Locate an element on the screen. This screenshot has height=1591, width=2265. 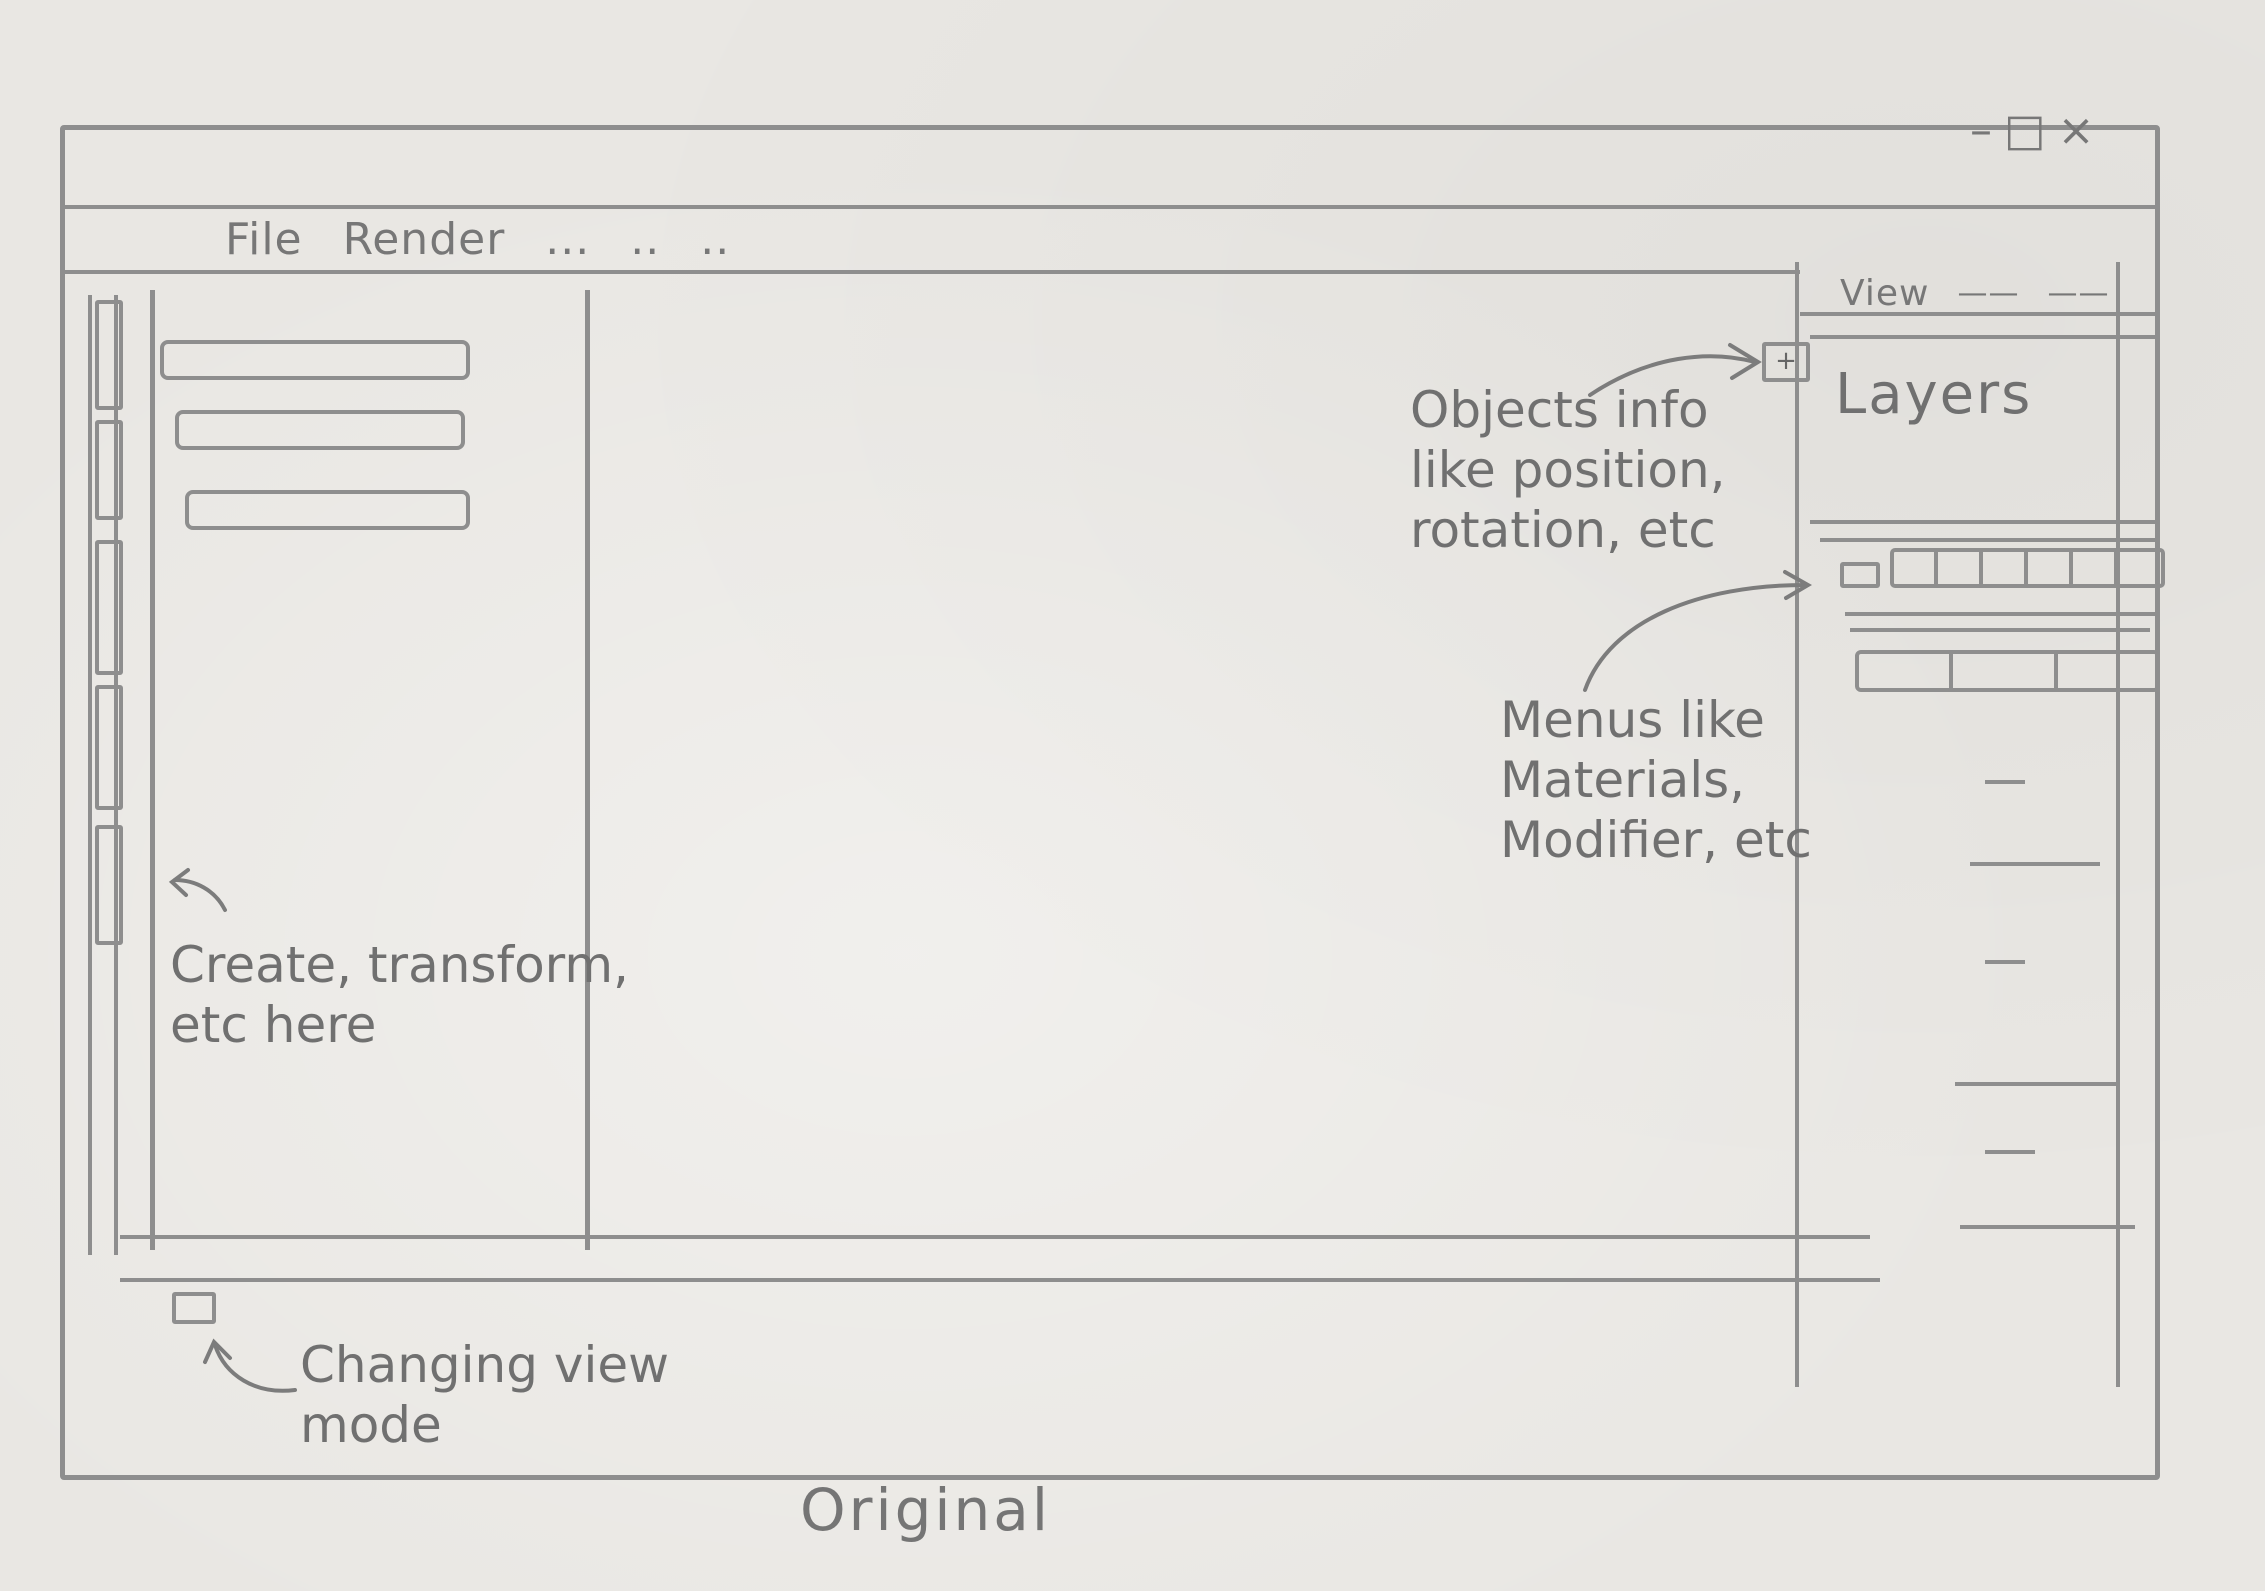
arrow-to-toolbar is located at coordinates (200, 895).